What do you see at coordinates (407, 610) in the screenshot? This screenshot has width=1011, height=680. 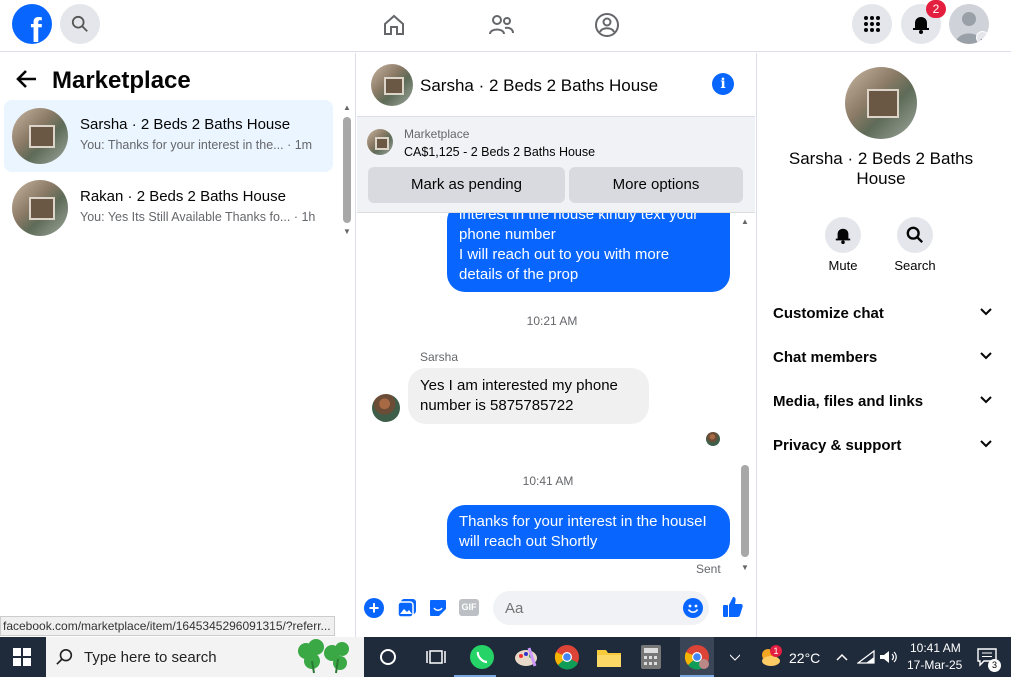 I see `photo-icon` at bounding box center [407, 610].